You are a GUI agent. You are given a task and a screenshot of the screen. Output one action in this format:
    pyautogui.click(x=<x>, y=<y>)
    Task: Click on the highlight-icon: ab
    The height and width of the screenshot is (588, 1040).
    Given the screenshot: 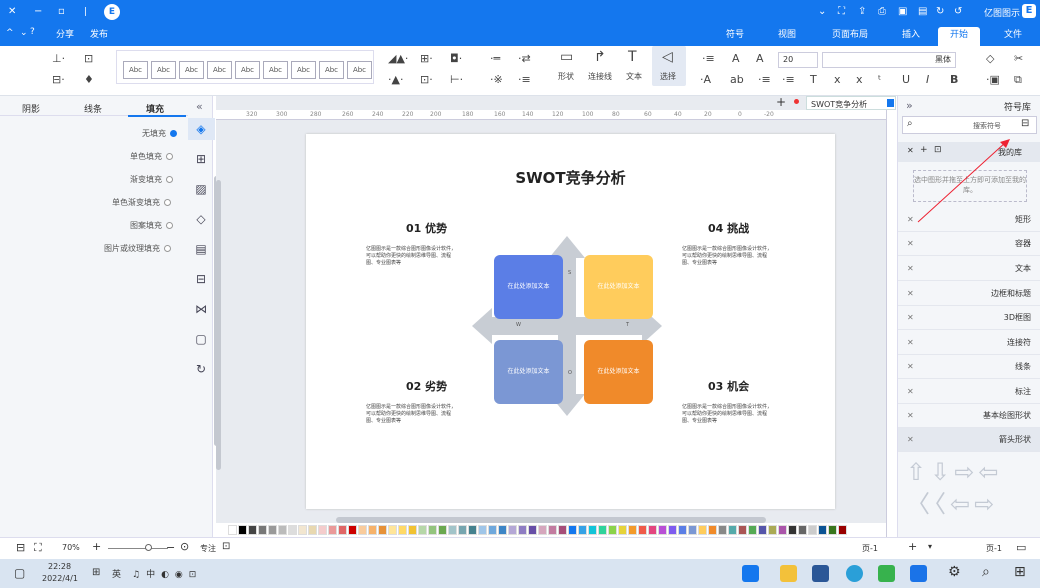 What is the action you would take?
    pyautogui.click(x=737, y=80)
    